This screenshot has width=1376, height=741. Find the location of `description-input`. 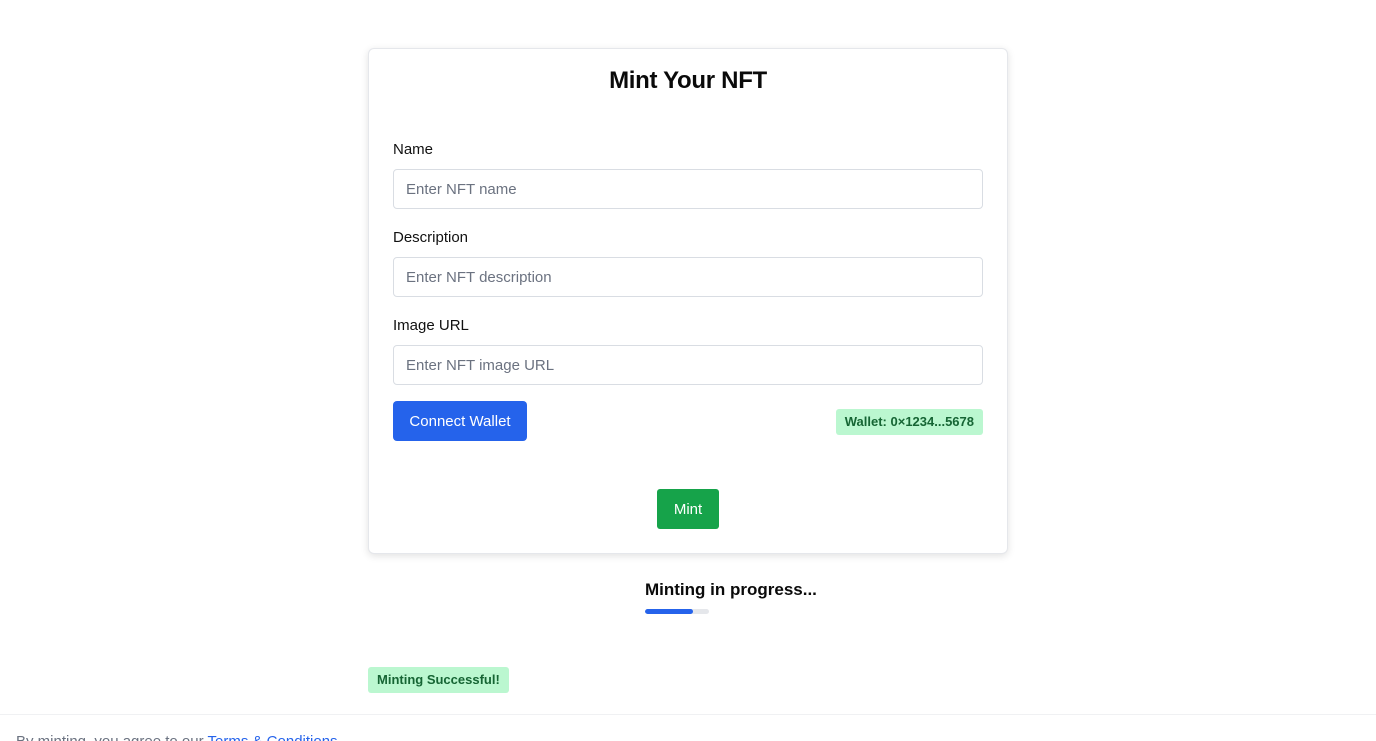

description-input is located at coordinates (688, 277).